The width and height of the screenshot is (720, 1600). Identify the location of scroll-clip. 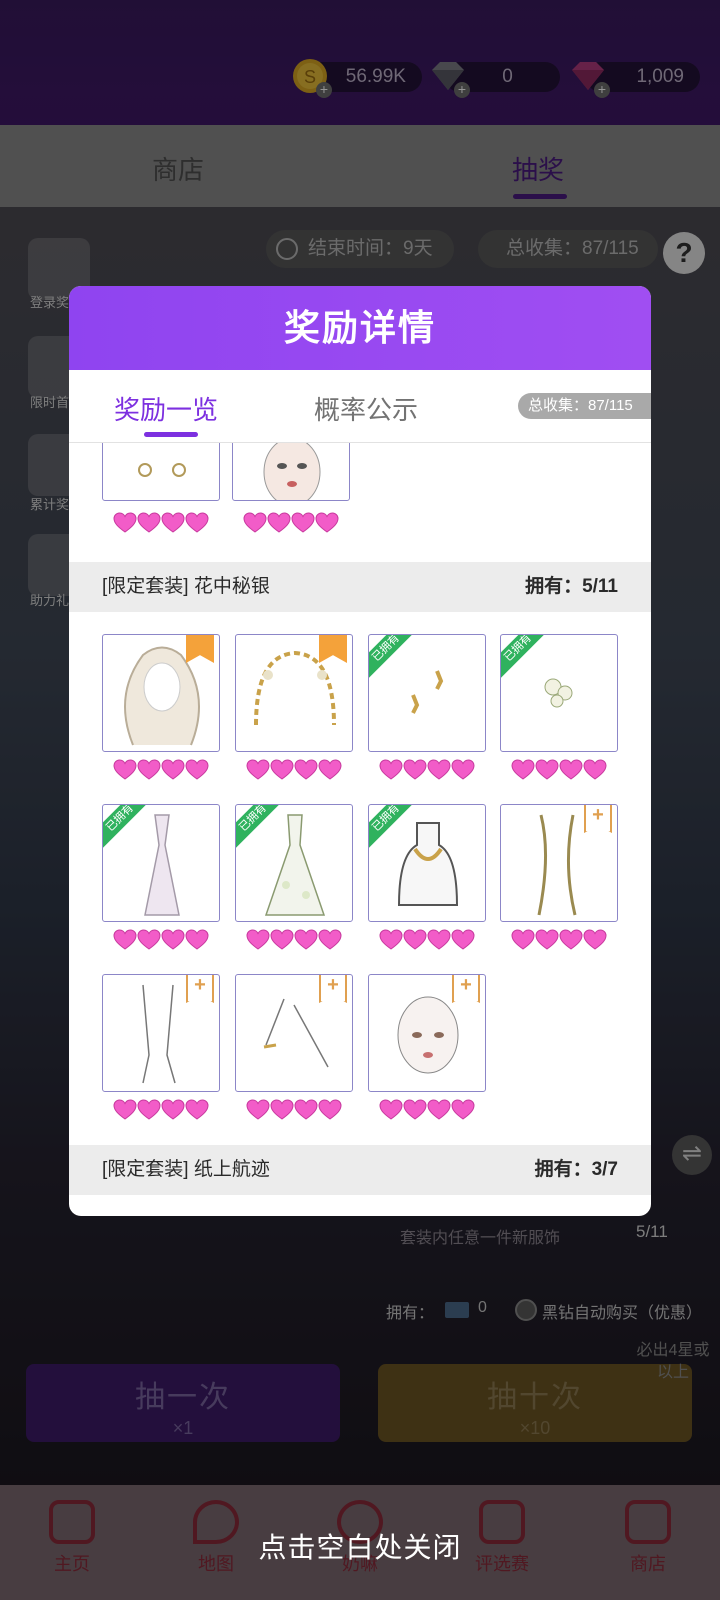
(360, 500).